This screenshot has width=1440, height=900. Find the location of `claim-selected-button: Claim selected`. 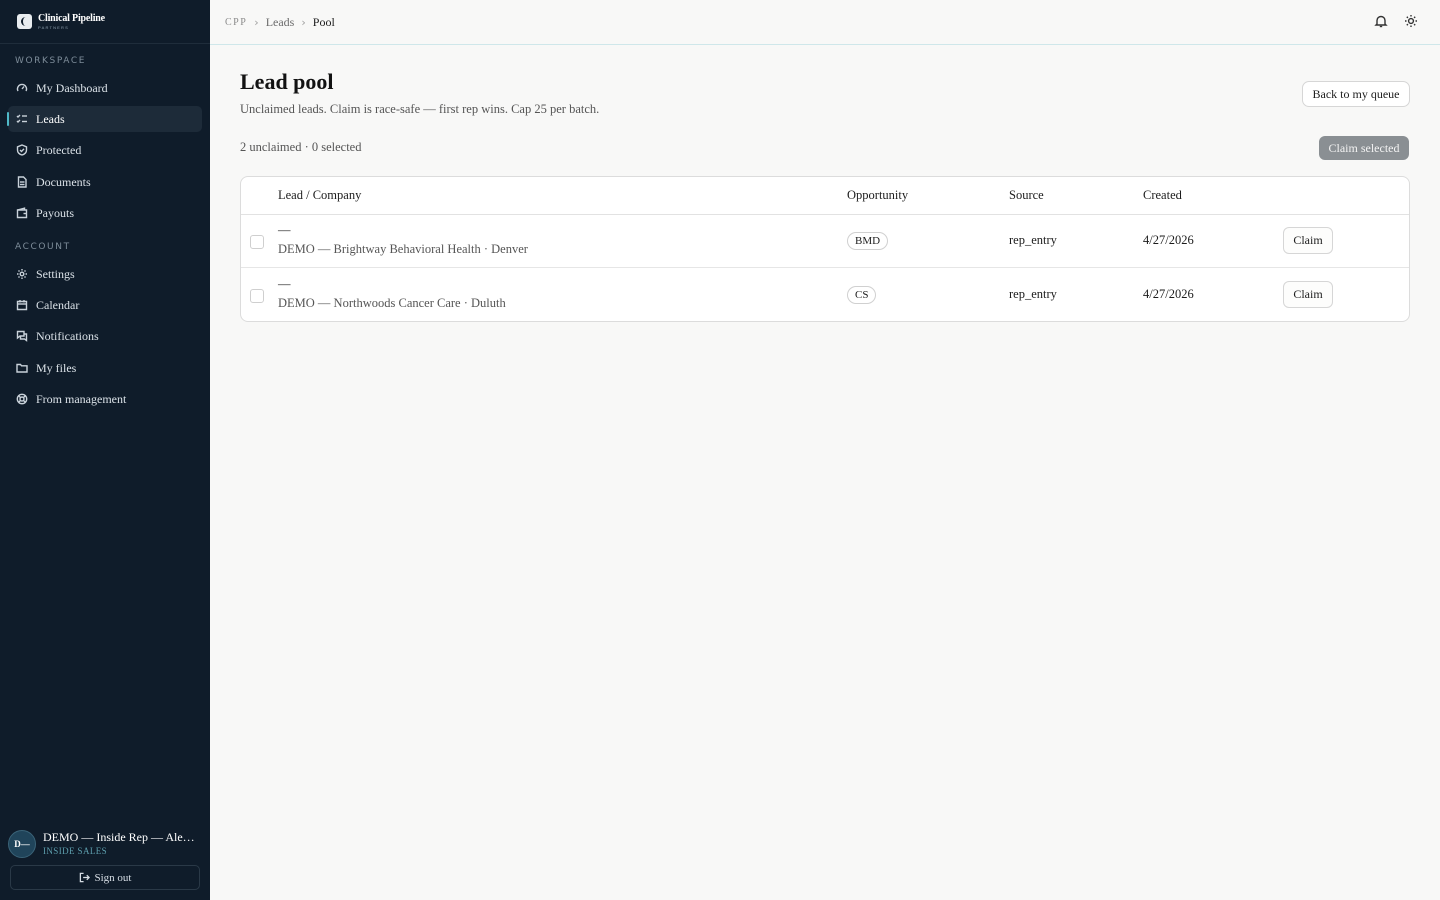

claim-selected-button: Claim selected is located at coordinates (1364, 148).